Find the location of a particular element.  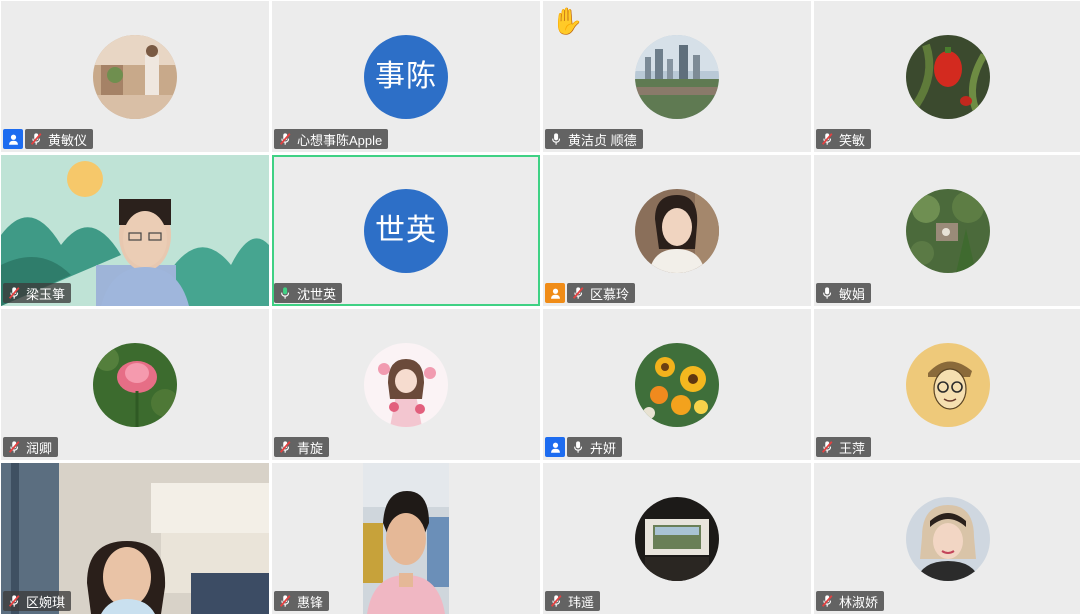

mic-speaking-icon is located at coordinates (285, 293).